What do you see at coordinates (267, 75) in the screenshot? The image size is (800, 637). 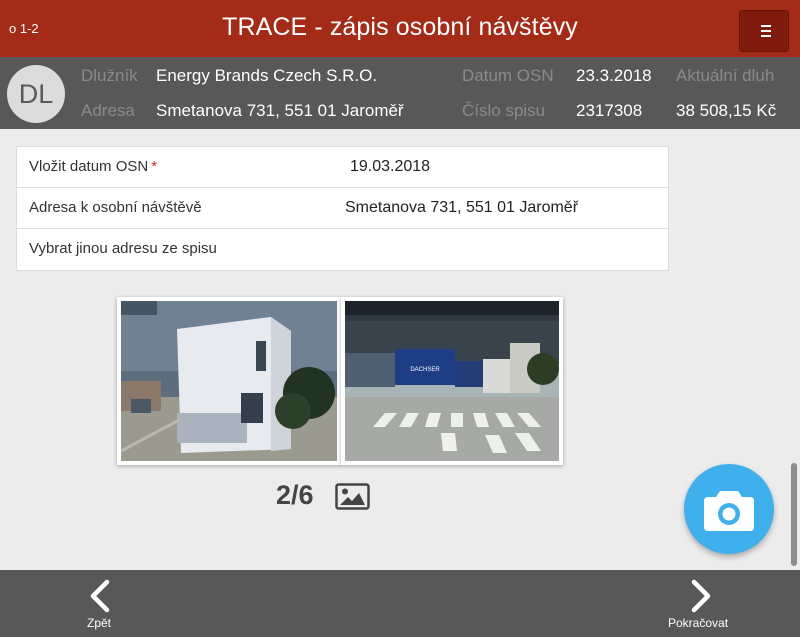 I see `debtor-value: Energy Brands Czech S.R.O.` at bounding box center [267, 75].